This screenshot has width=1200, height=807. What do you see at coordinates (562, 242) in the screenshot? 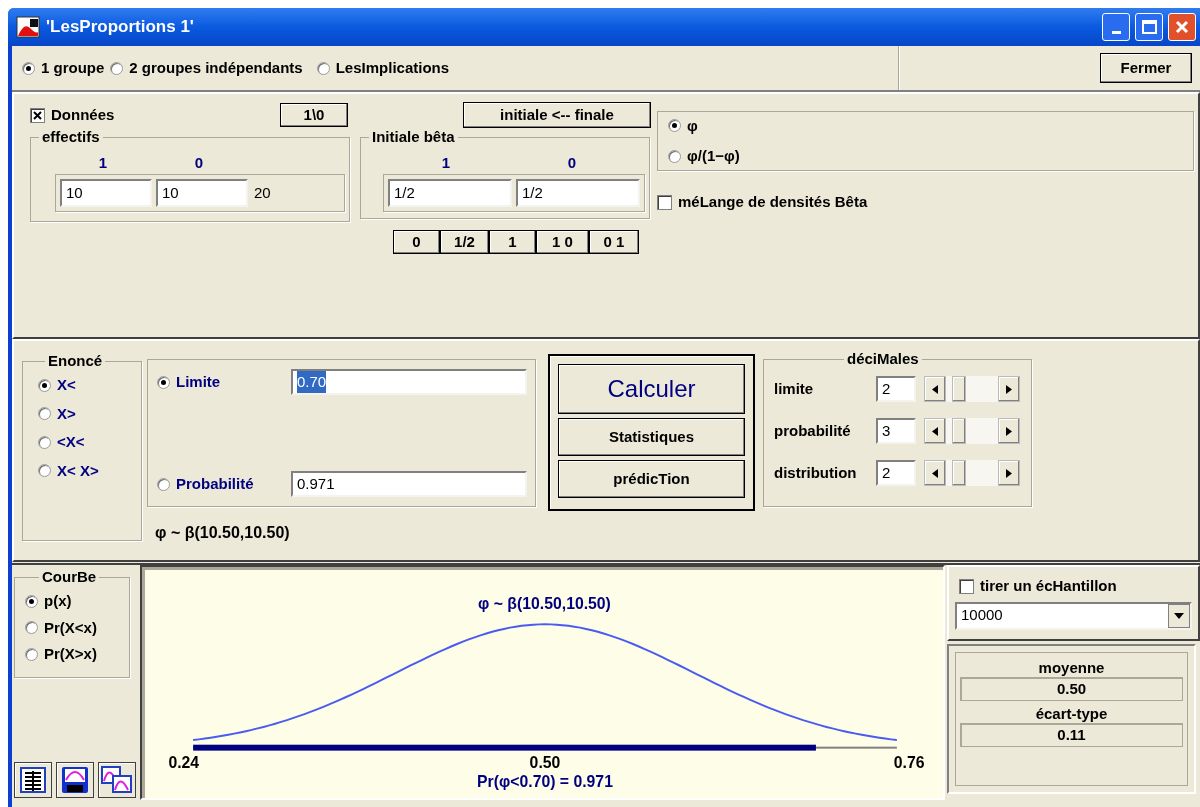
I see `preset-button: 1 0` at bounding box center [562, 242].